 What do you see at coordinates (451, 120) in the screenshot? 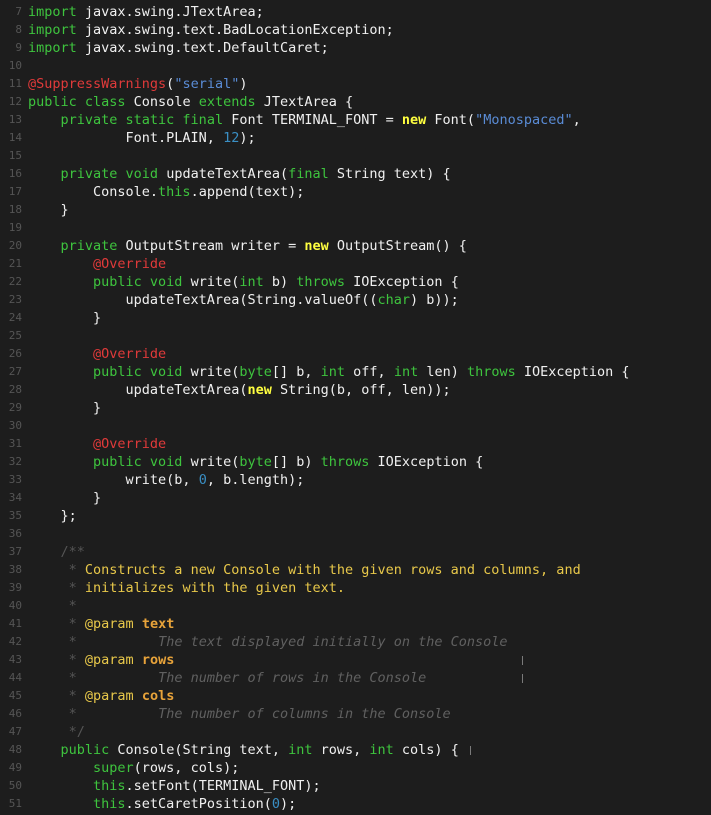
I see `code-token: Font(` at bounding box center [451, 120].